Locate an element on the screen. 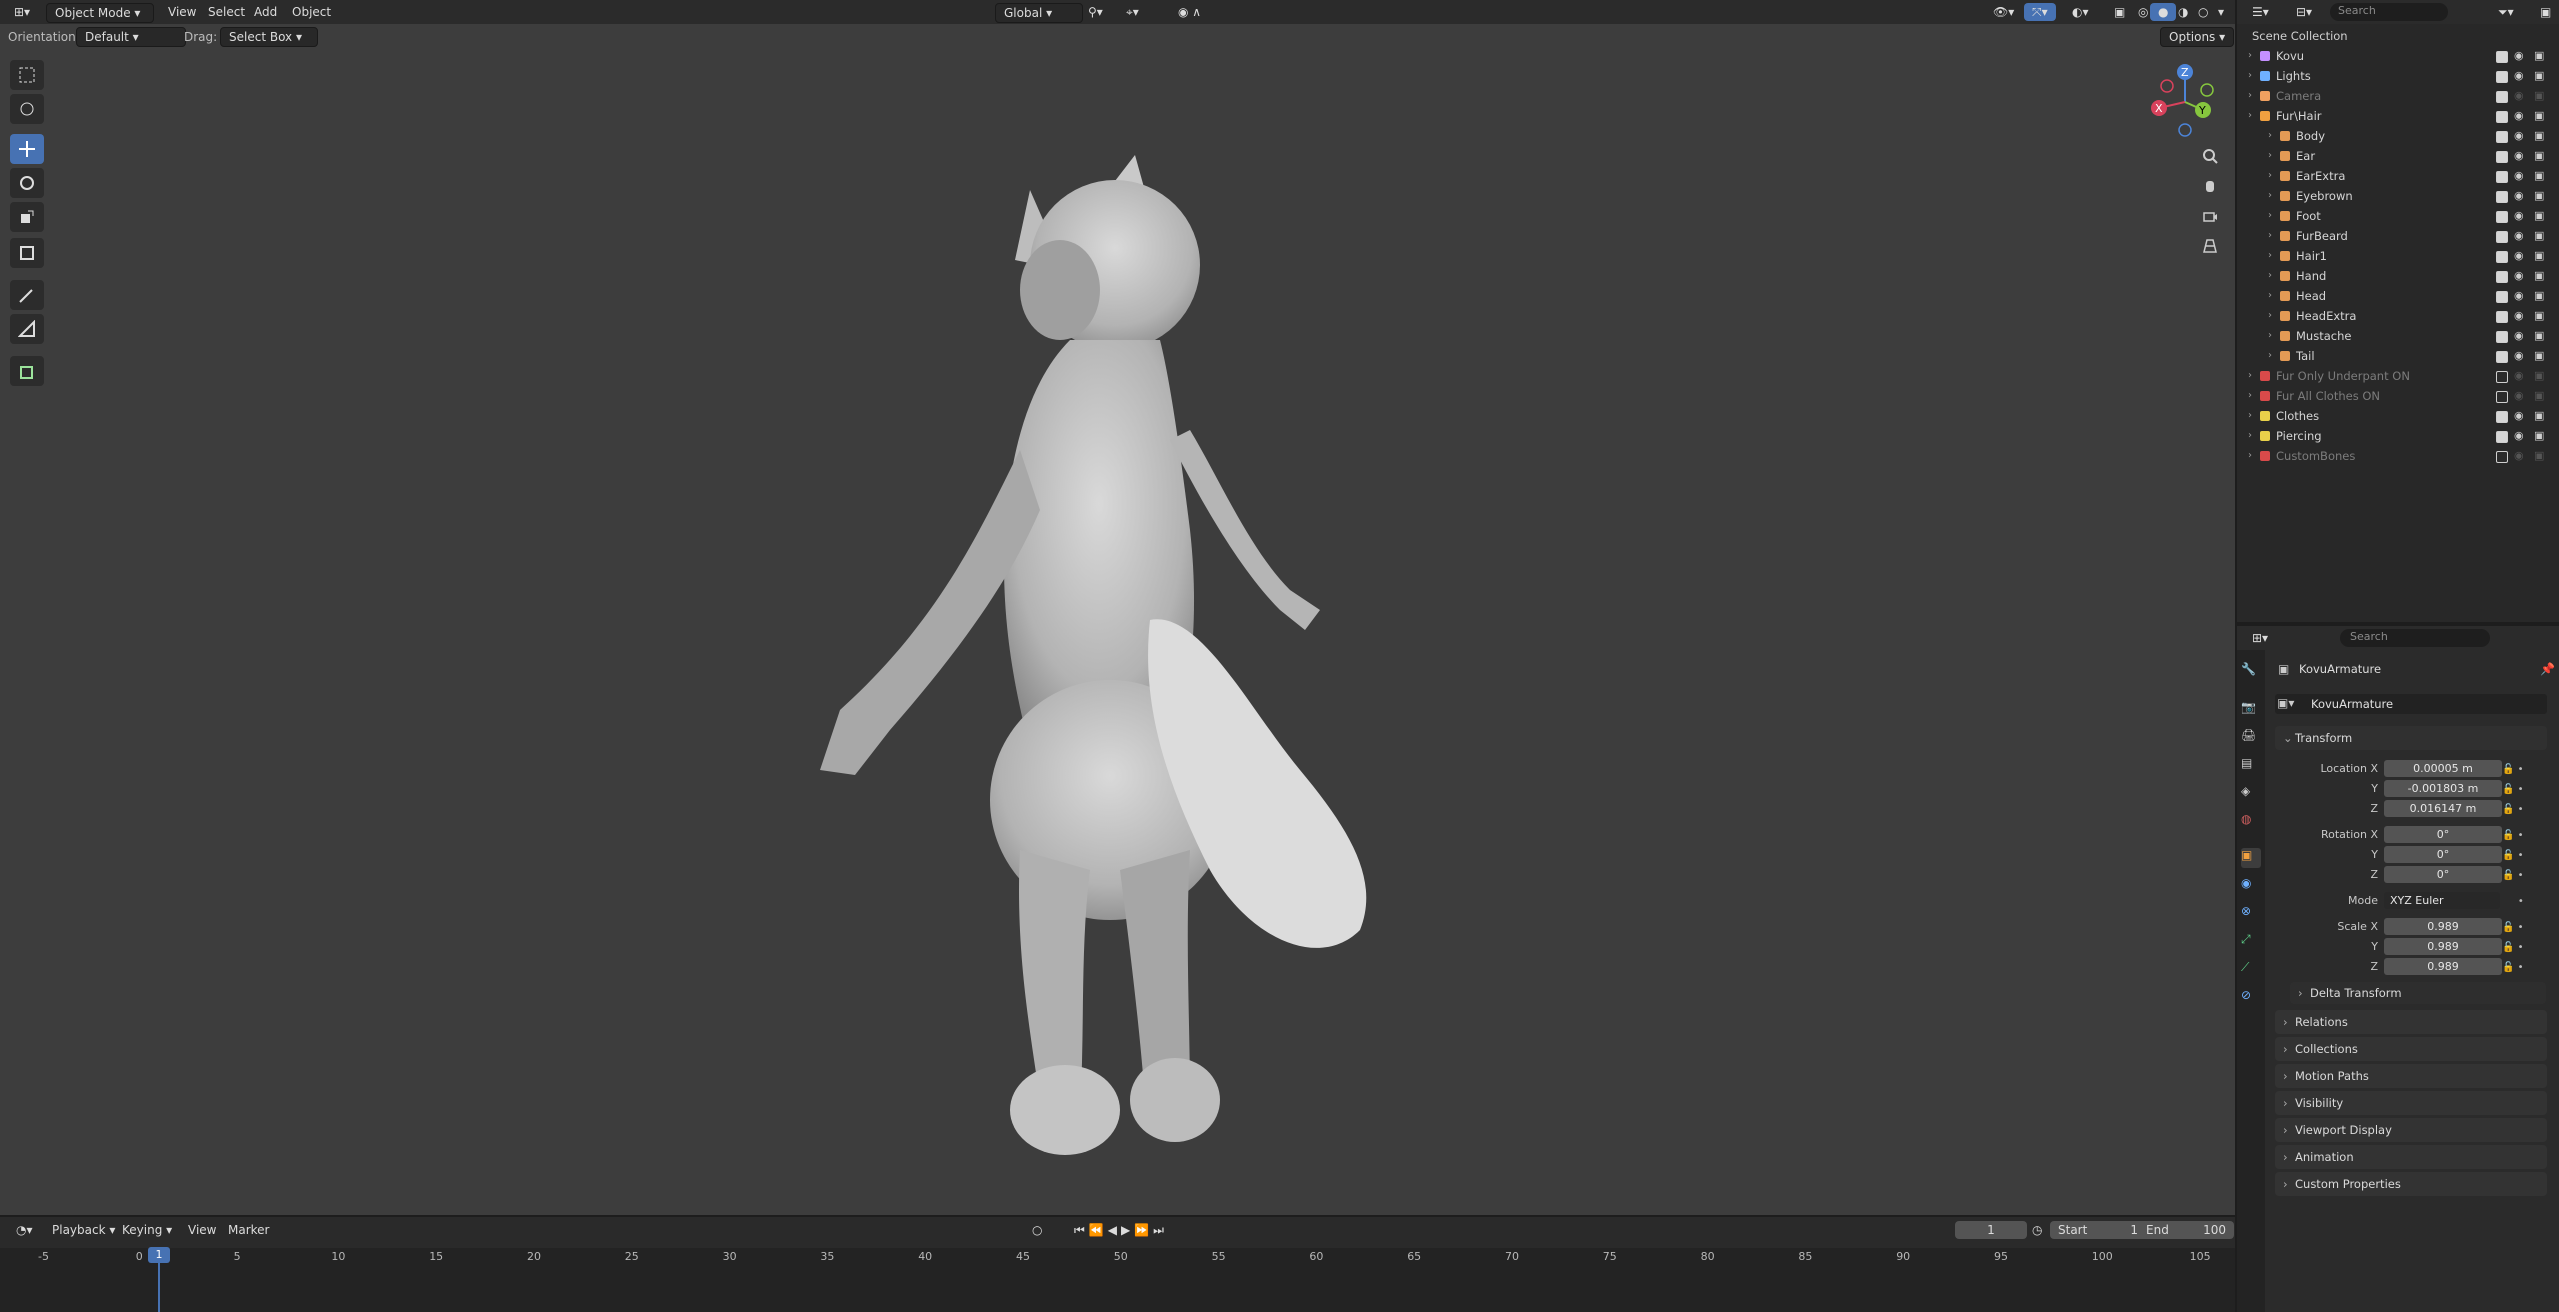 This screenshot has width=2559, height=1312. outliner-row: › HeadExtra is located at coordinates (2398, 316).